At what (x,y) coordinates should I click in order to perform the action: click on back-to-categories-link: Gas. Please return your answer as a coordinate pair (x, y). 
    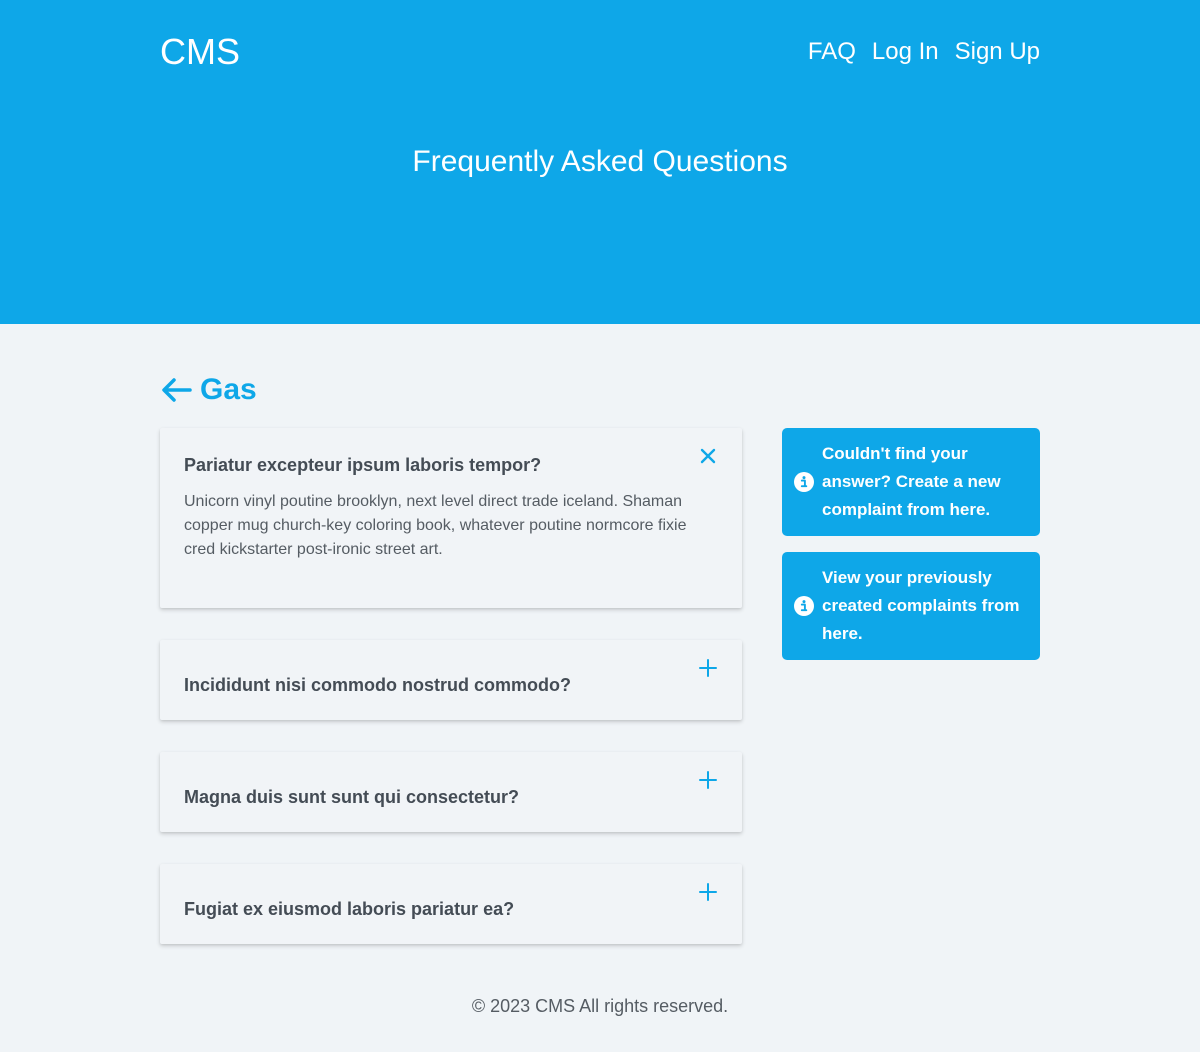
    Looking at the image, I should click on (208, 390).